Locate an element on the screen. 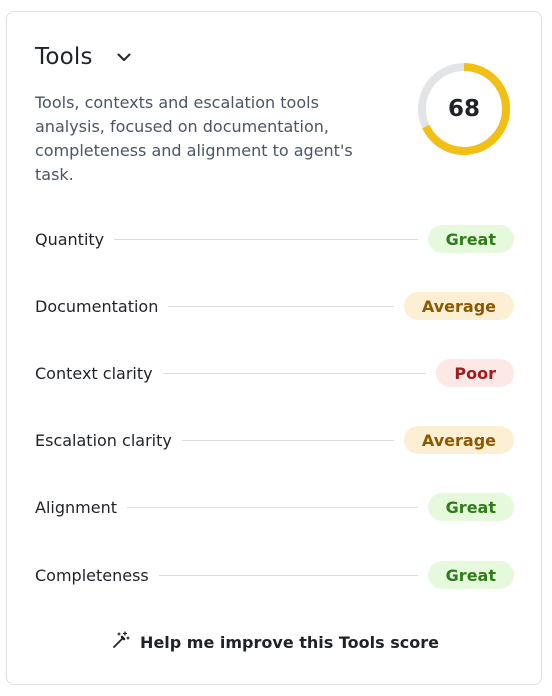  metric-label: Documentation is located at coordinates (97, 306).